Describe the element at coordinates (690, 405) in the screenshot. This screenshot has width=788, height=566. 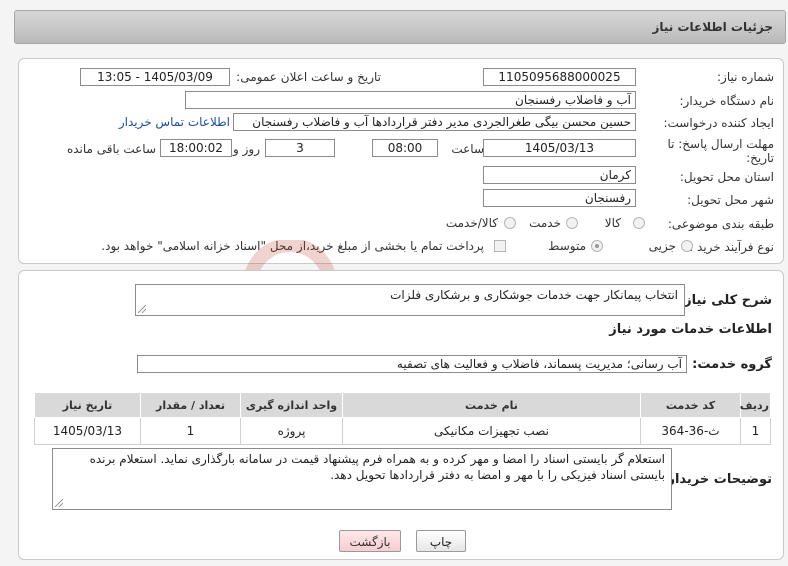
I see `col-service-code: کد خدمت` at that location.